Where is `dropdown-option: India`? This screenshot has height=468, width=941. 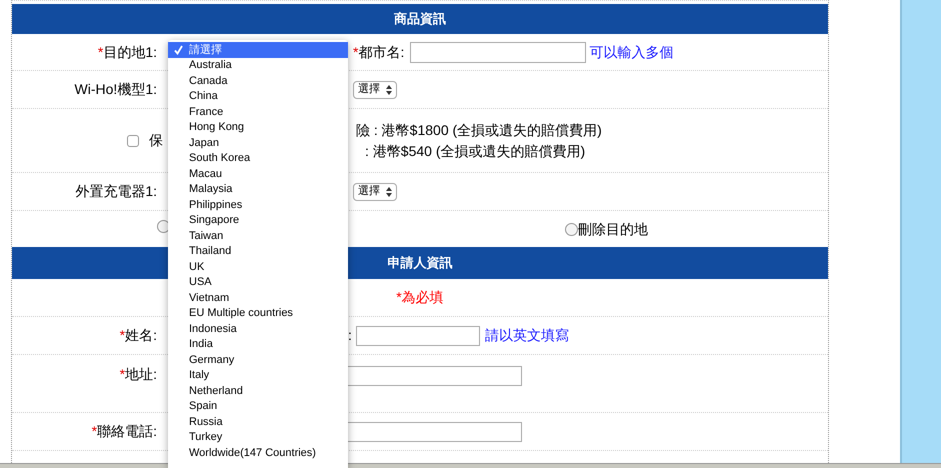 dropdown-option: India is located at coordinates (258, 344).